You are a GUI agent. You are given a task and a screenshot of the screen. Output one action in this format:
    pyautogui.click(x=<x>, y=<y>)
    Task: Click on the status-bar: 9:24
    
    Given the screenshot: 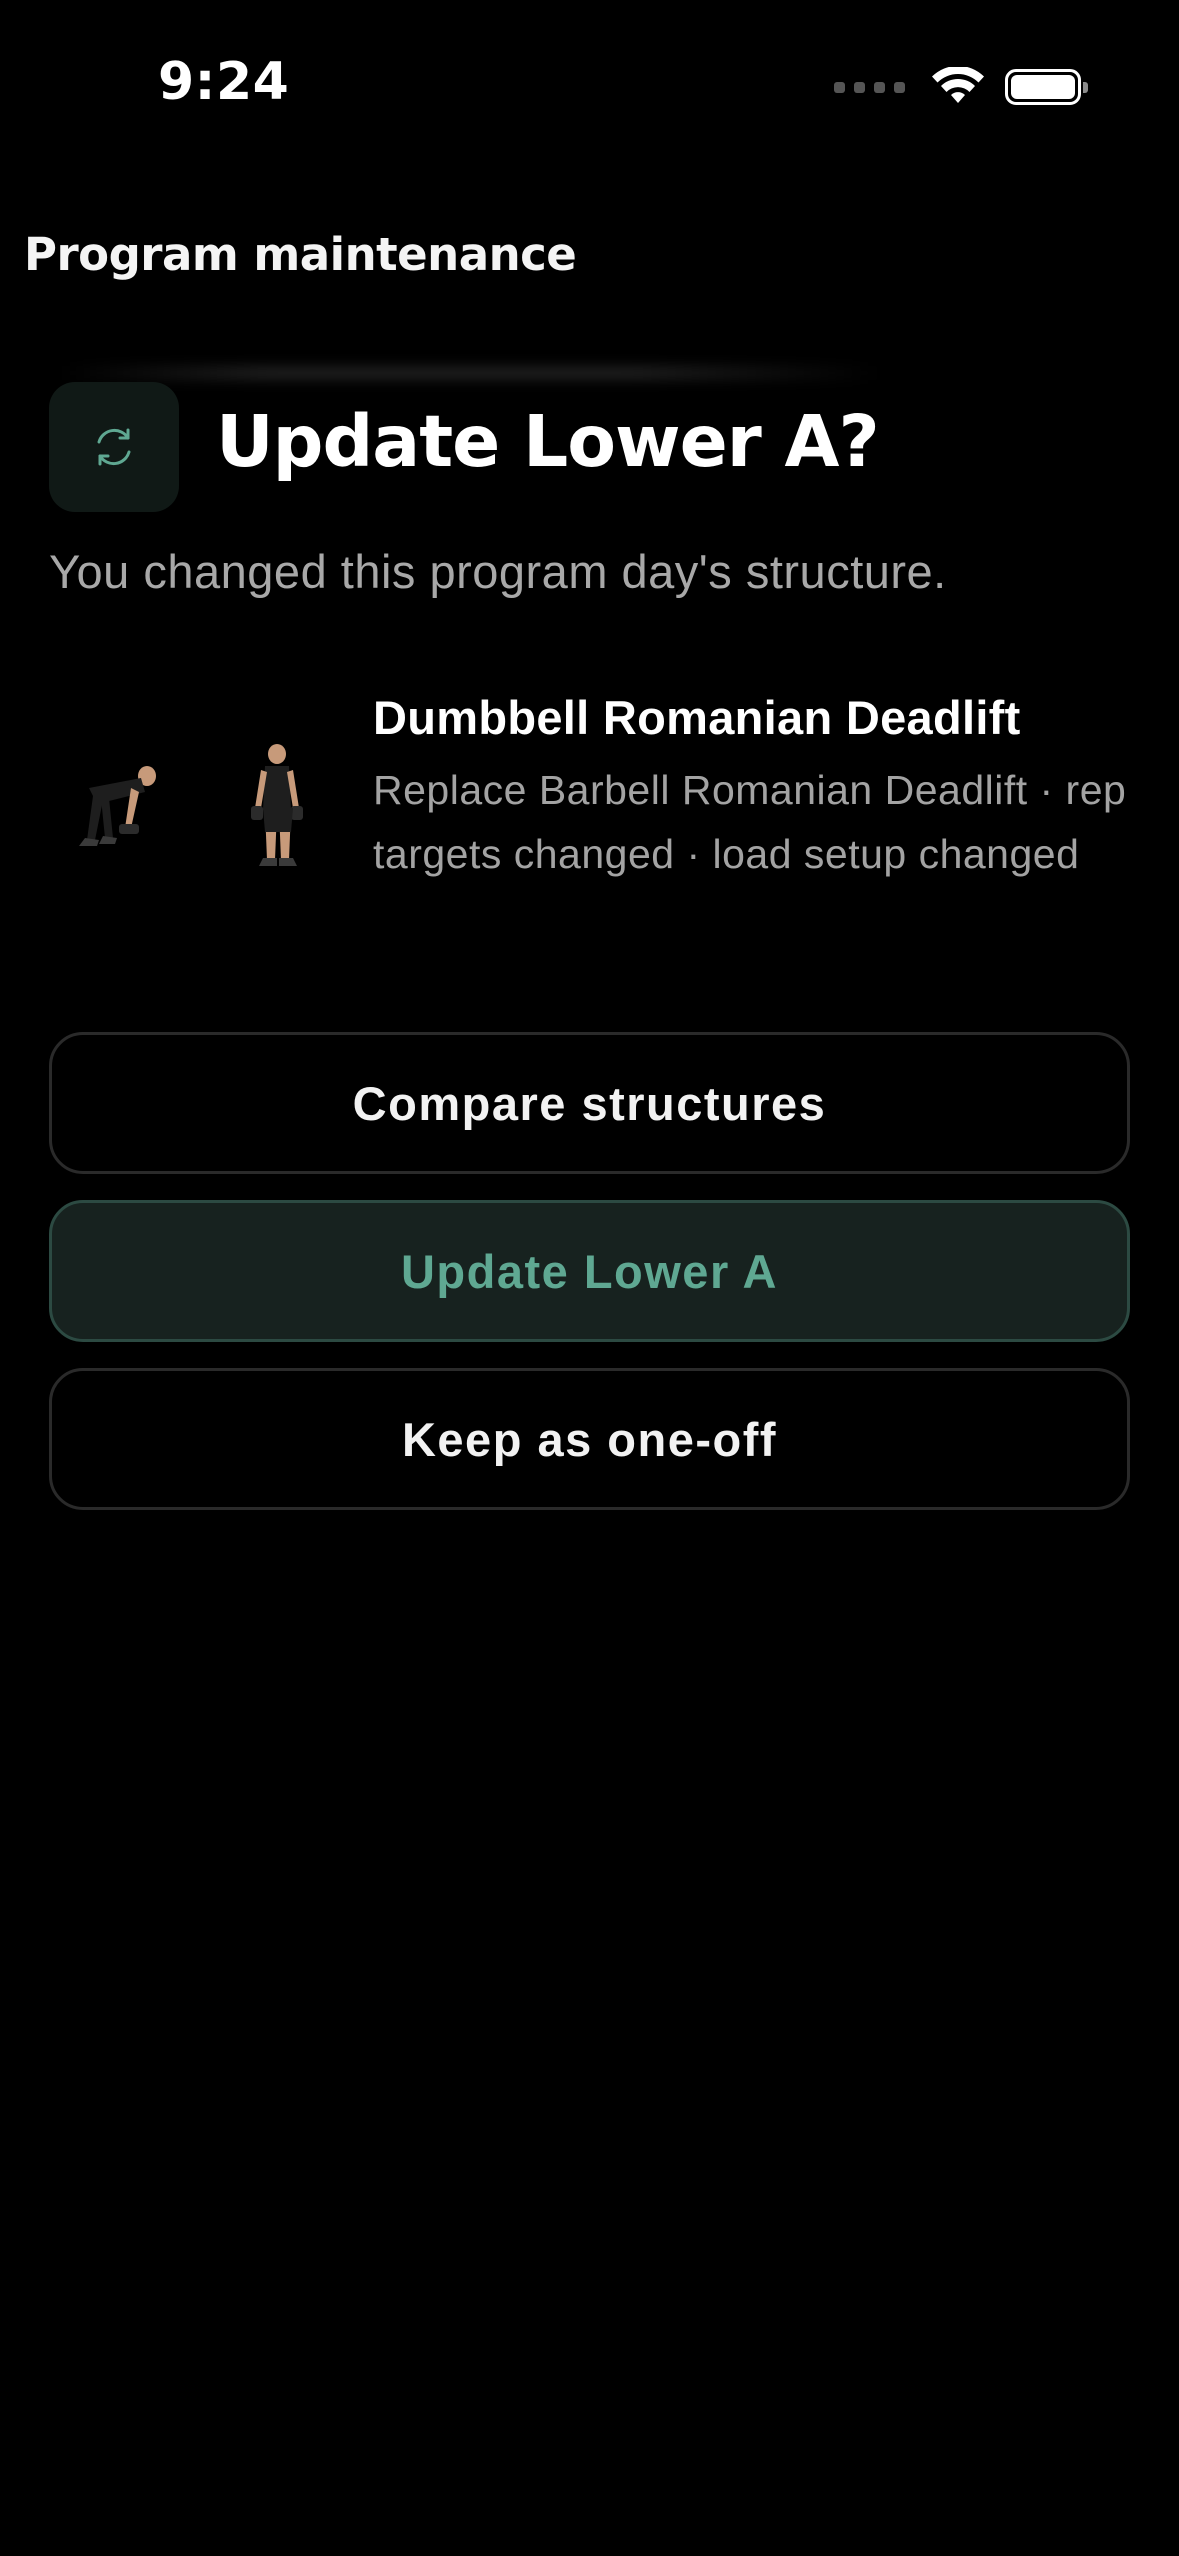 What is the action you would take?
    pyautogui.click(x=589, y=75)
    